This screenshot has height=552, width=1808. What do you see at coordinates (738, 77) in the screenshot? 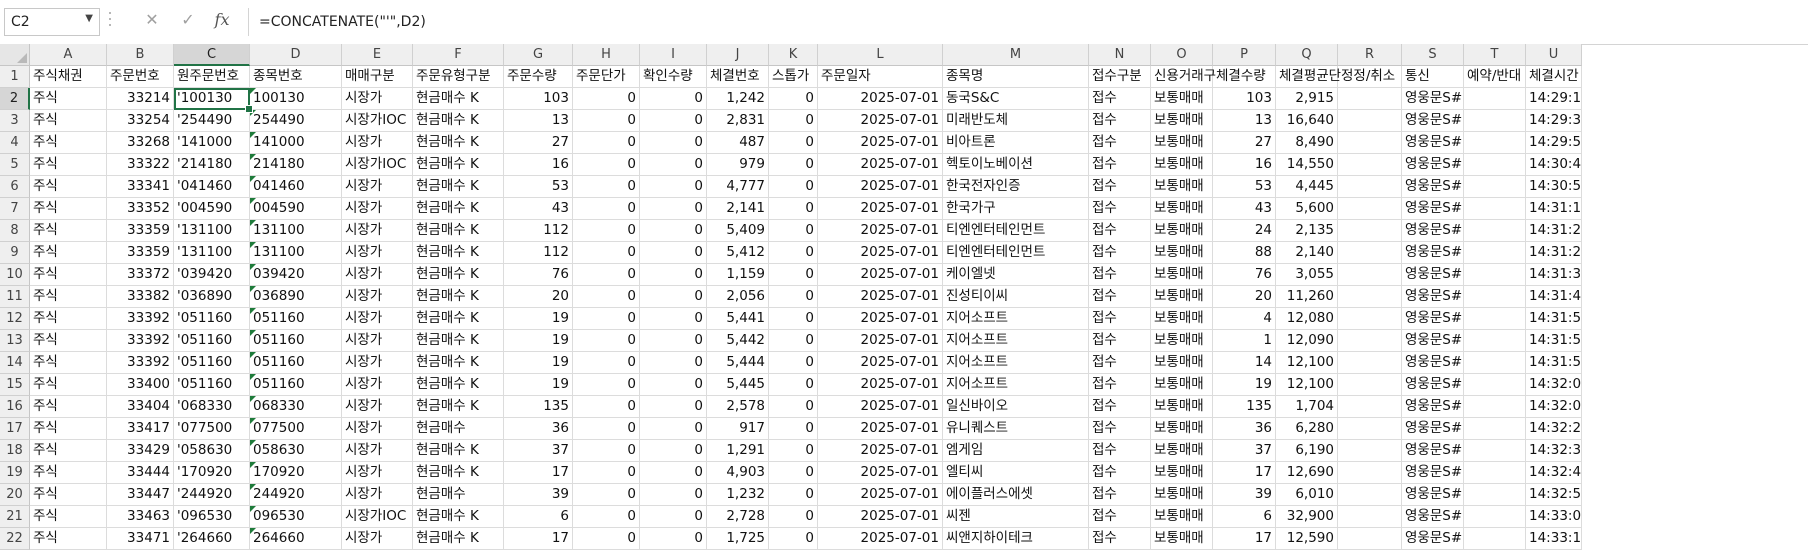
I see `header-cell: 체결번호` at bounding box center [738, 77].